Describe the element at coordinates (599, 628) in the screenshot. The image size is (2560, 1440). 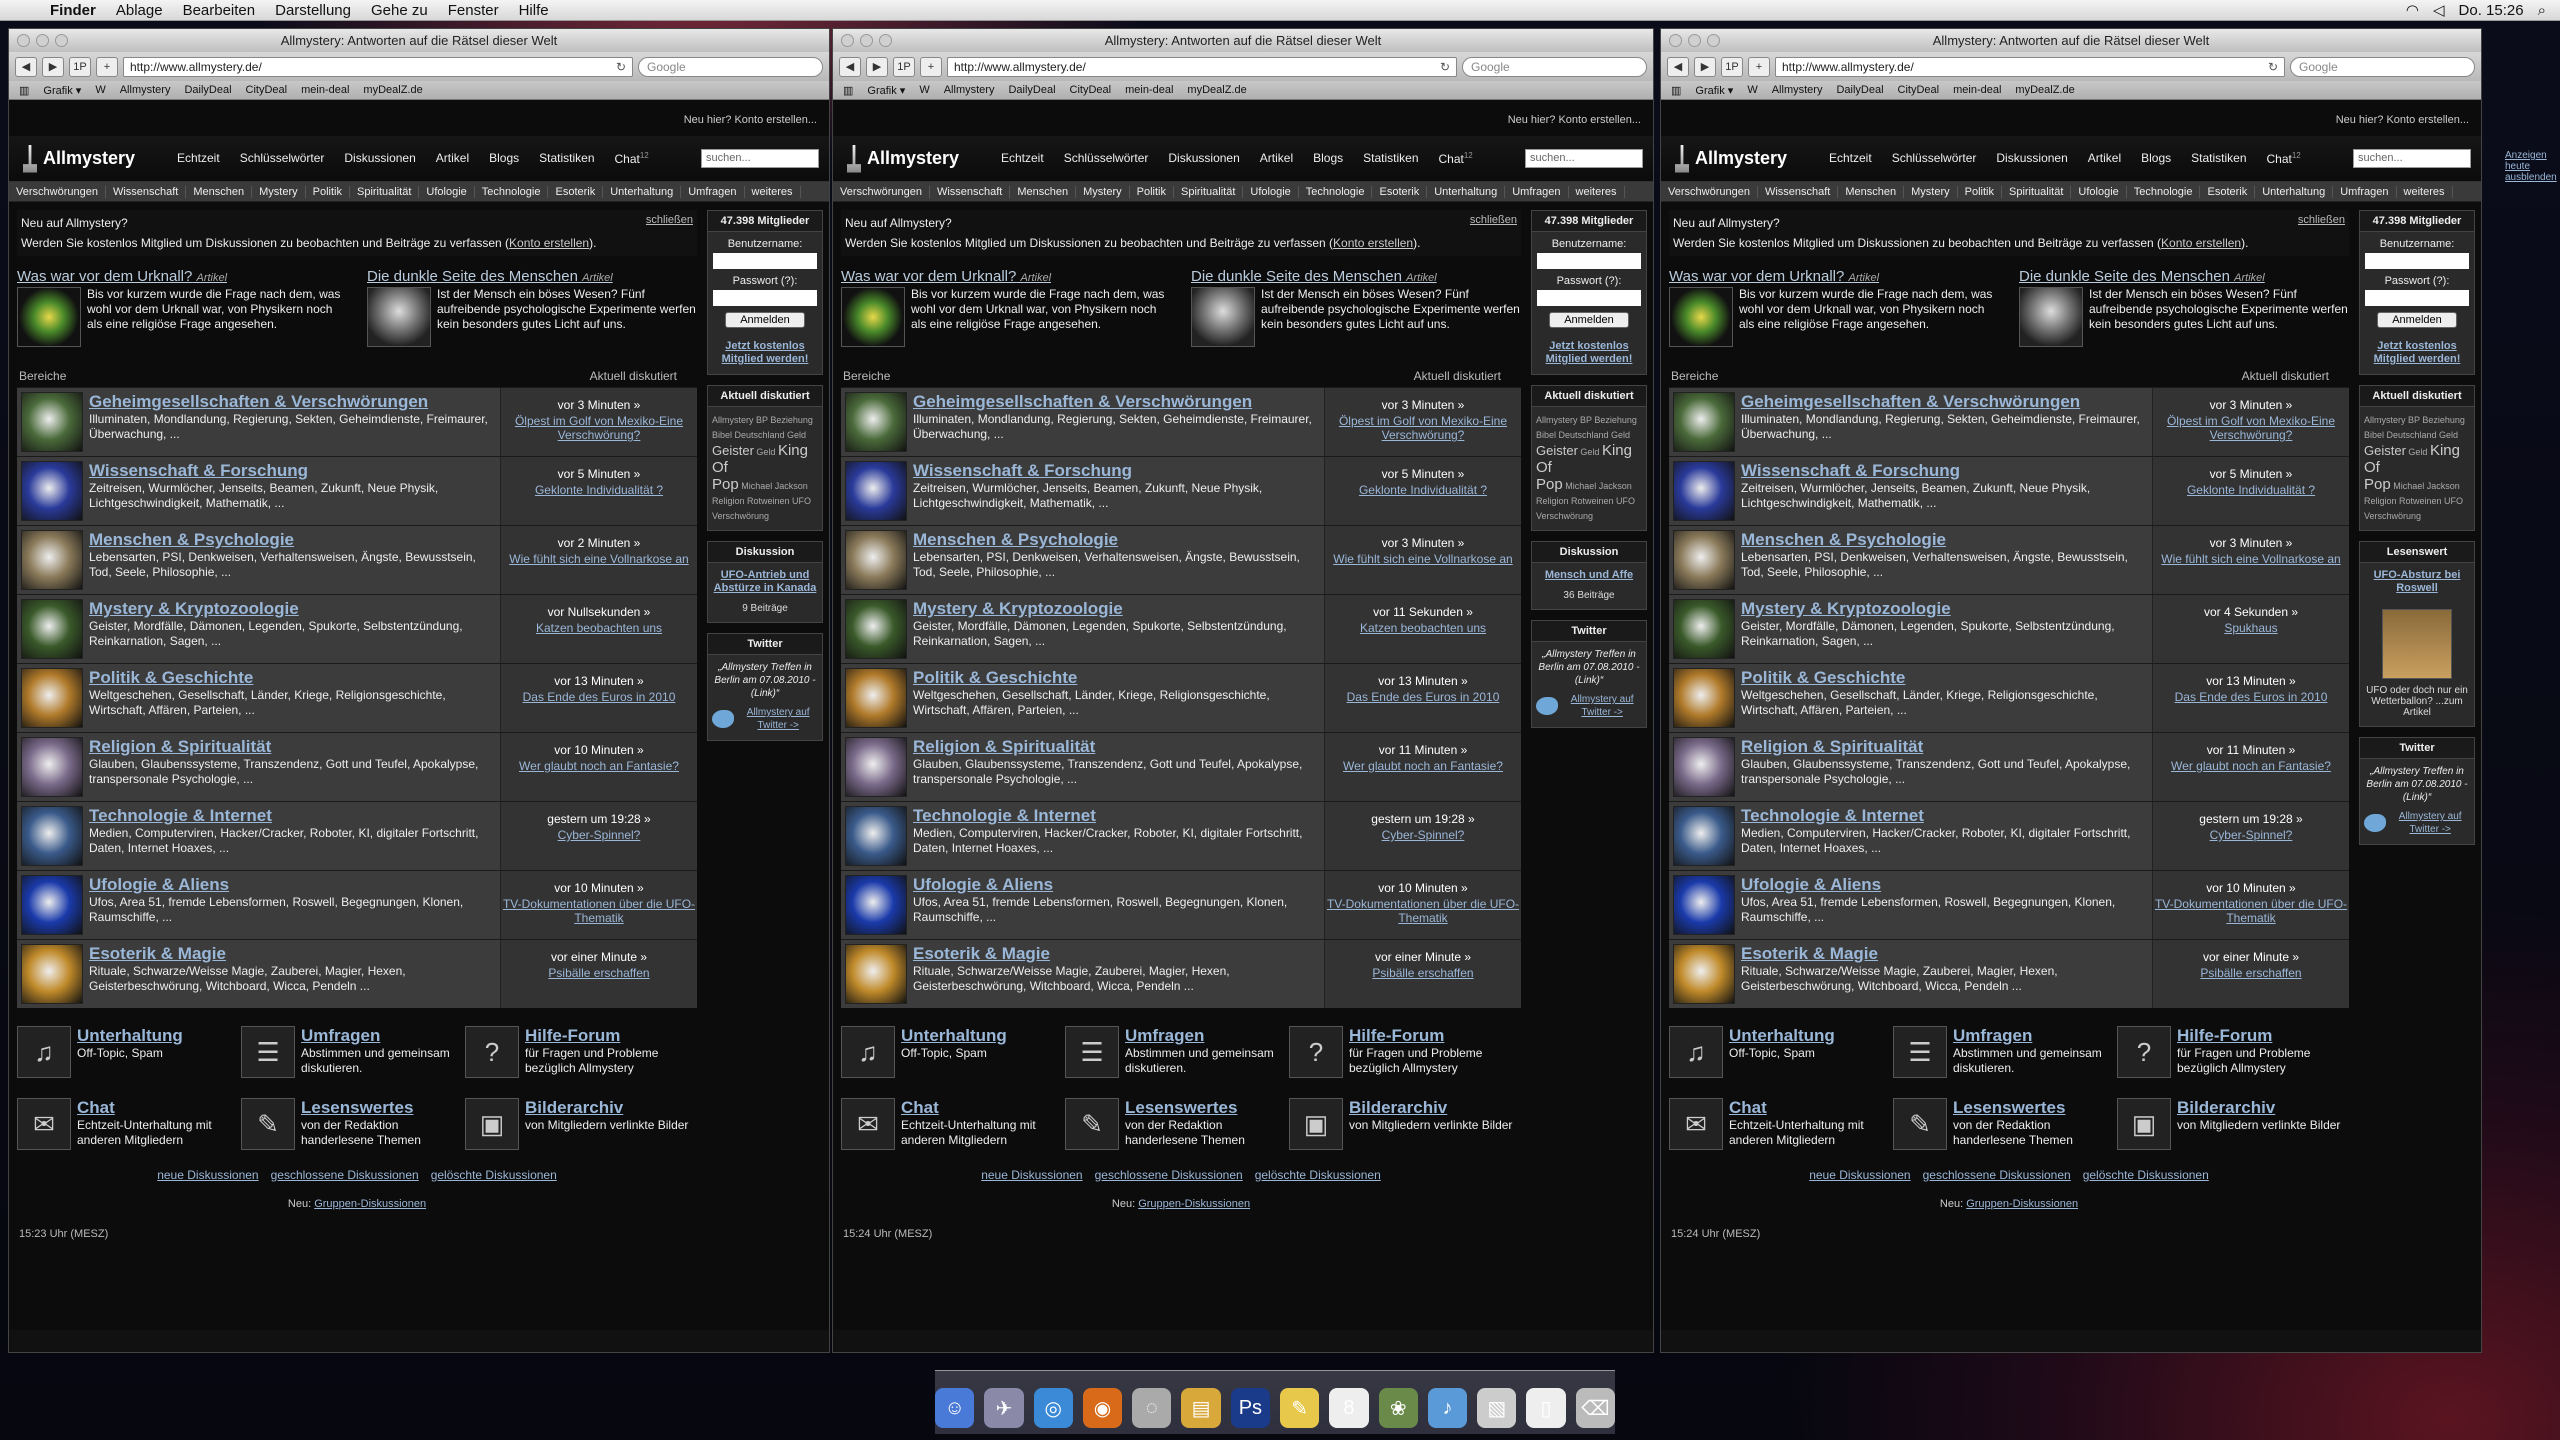
I see `latest-topic-link: Katzen beobachten uns` at that location.